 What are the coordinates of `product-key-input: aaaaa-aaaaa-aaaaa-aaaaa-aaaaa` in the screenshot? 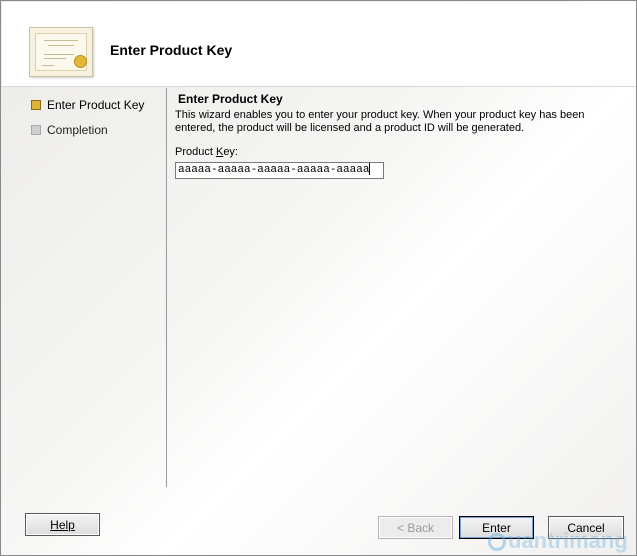 It's located at (279, 170).